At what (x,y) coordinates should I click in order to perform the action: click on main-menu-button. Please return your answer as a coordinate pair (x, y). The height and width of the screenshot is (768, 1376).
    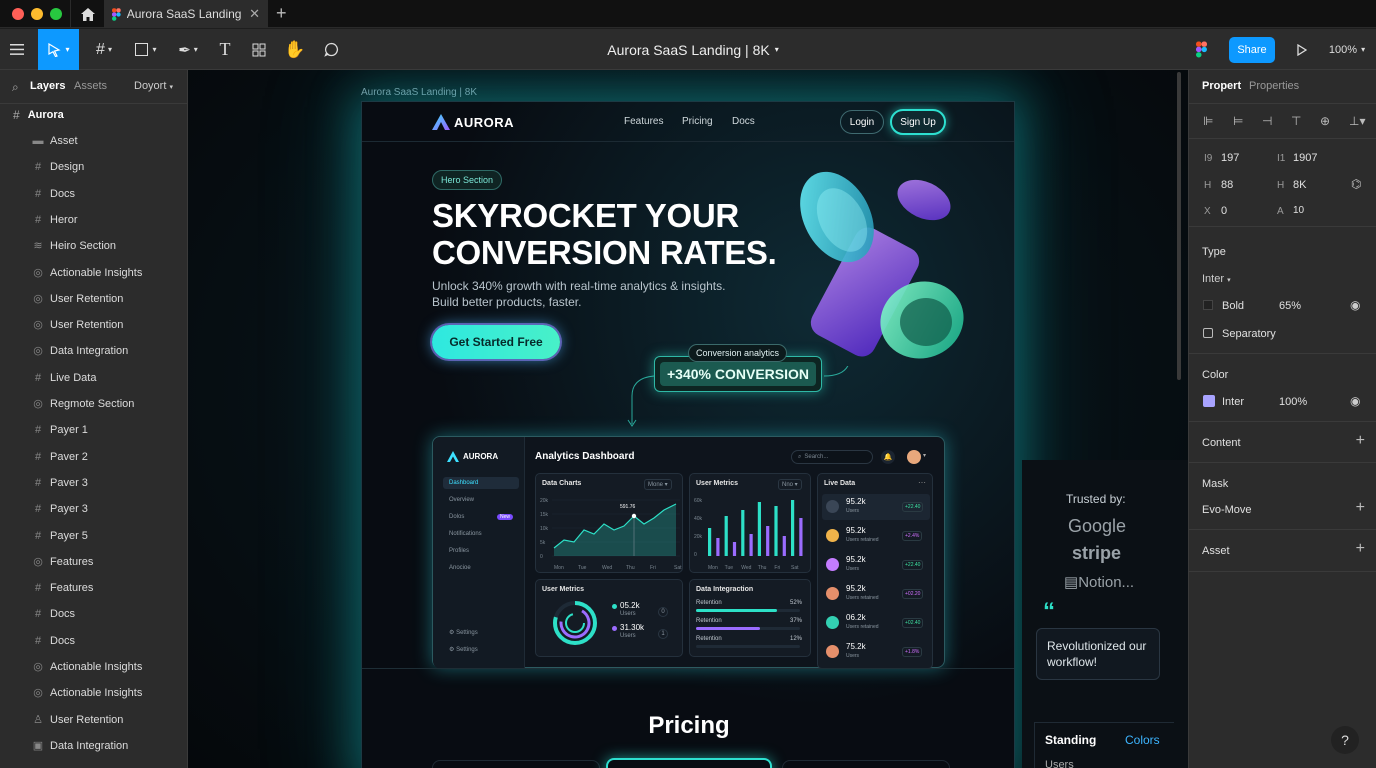
    Looking at the image, I should click on (17, 49).